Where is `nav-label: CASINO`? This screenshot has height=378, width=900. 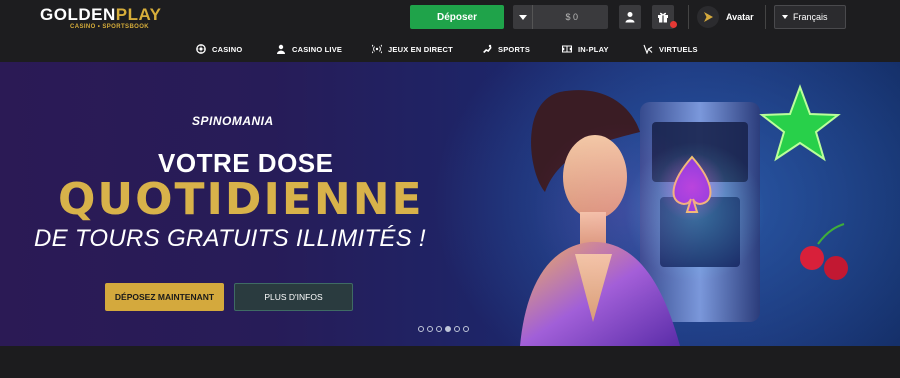 nav-label: CASINO is located at coordinates (227, 49).